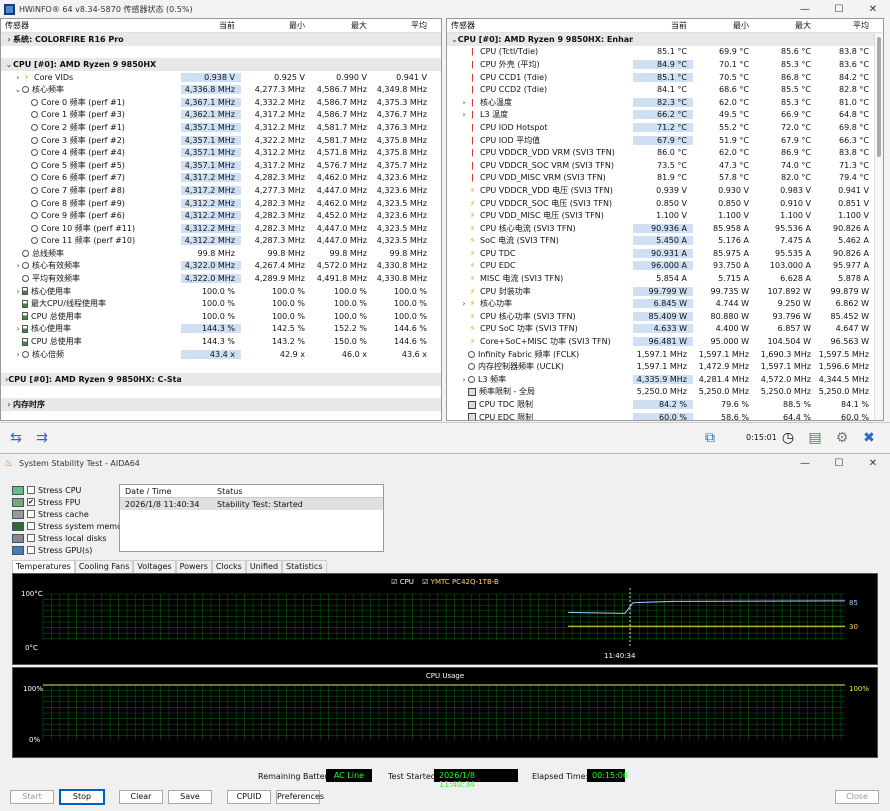 The image size is (890, 811). I want to click on scrollbar-thumb, so click(879, 97).